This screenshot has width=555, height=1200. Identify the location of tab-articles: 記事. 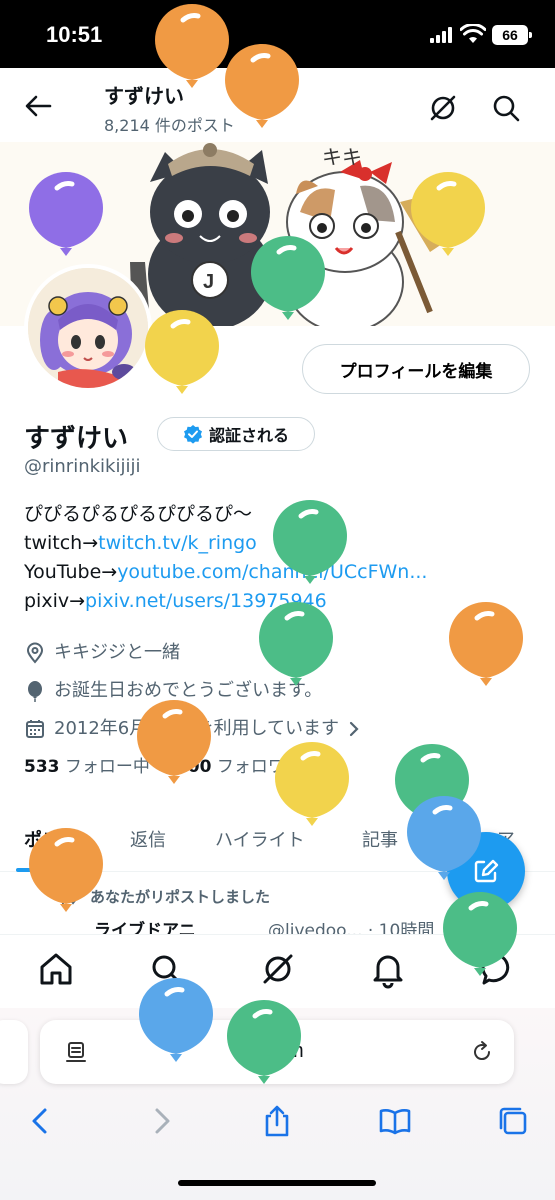
(380, 839).